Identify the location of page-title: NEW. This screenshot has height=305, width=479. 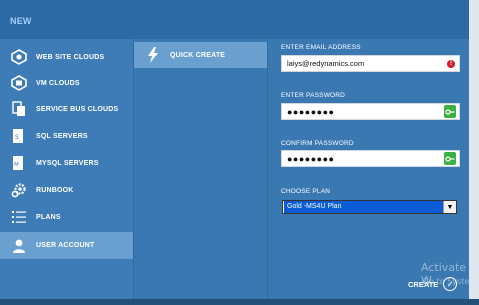
(21, 21).